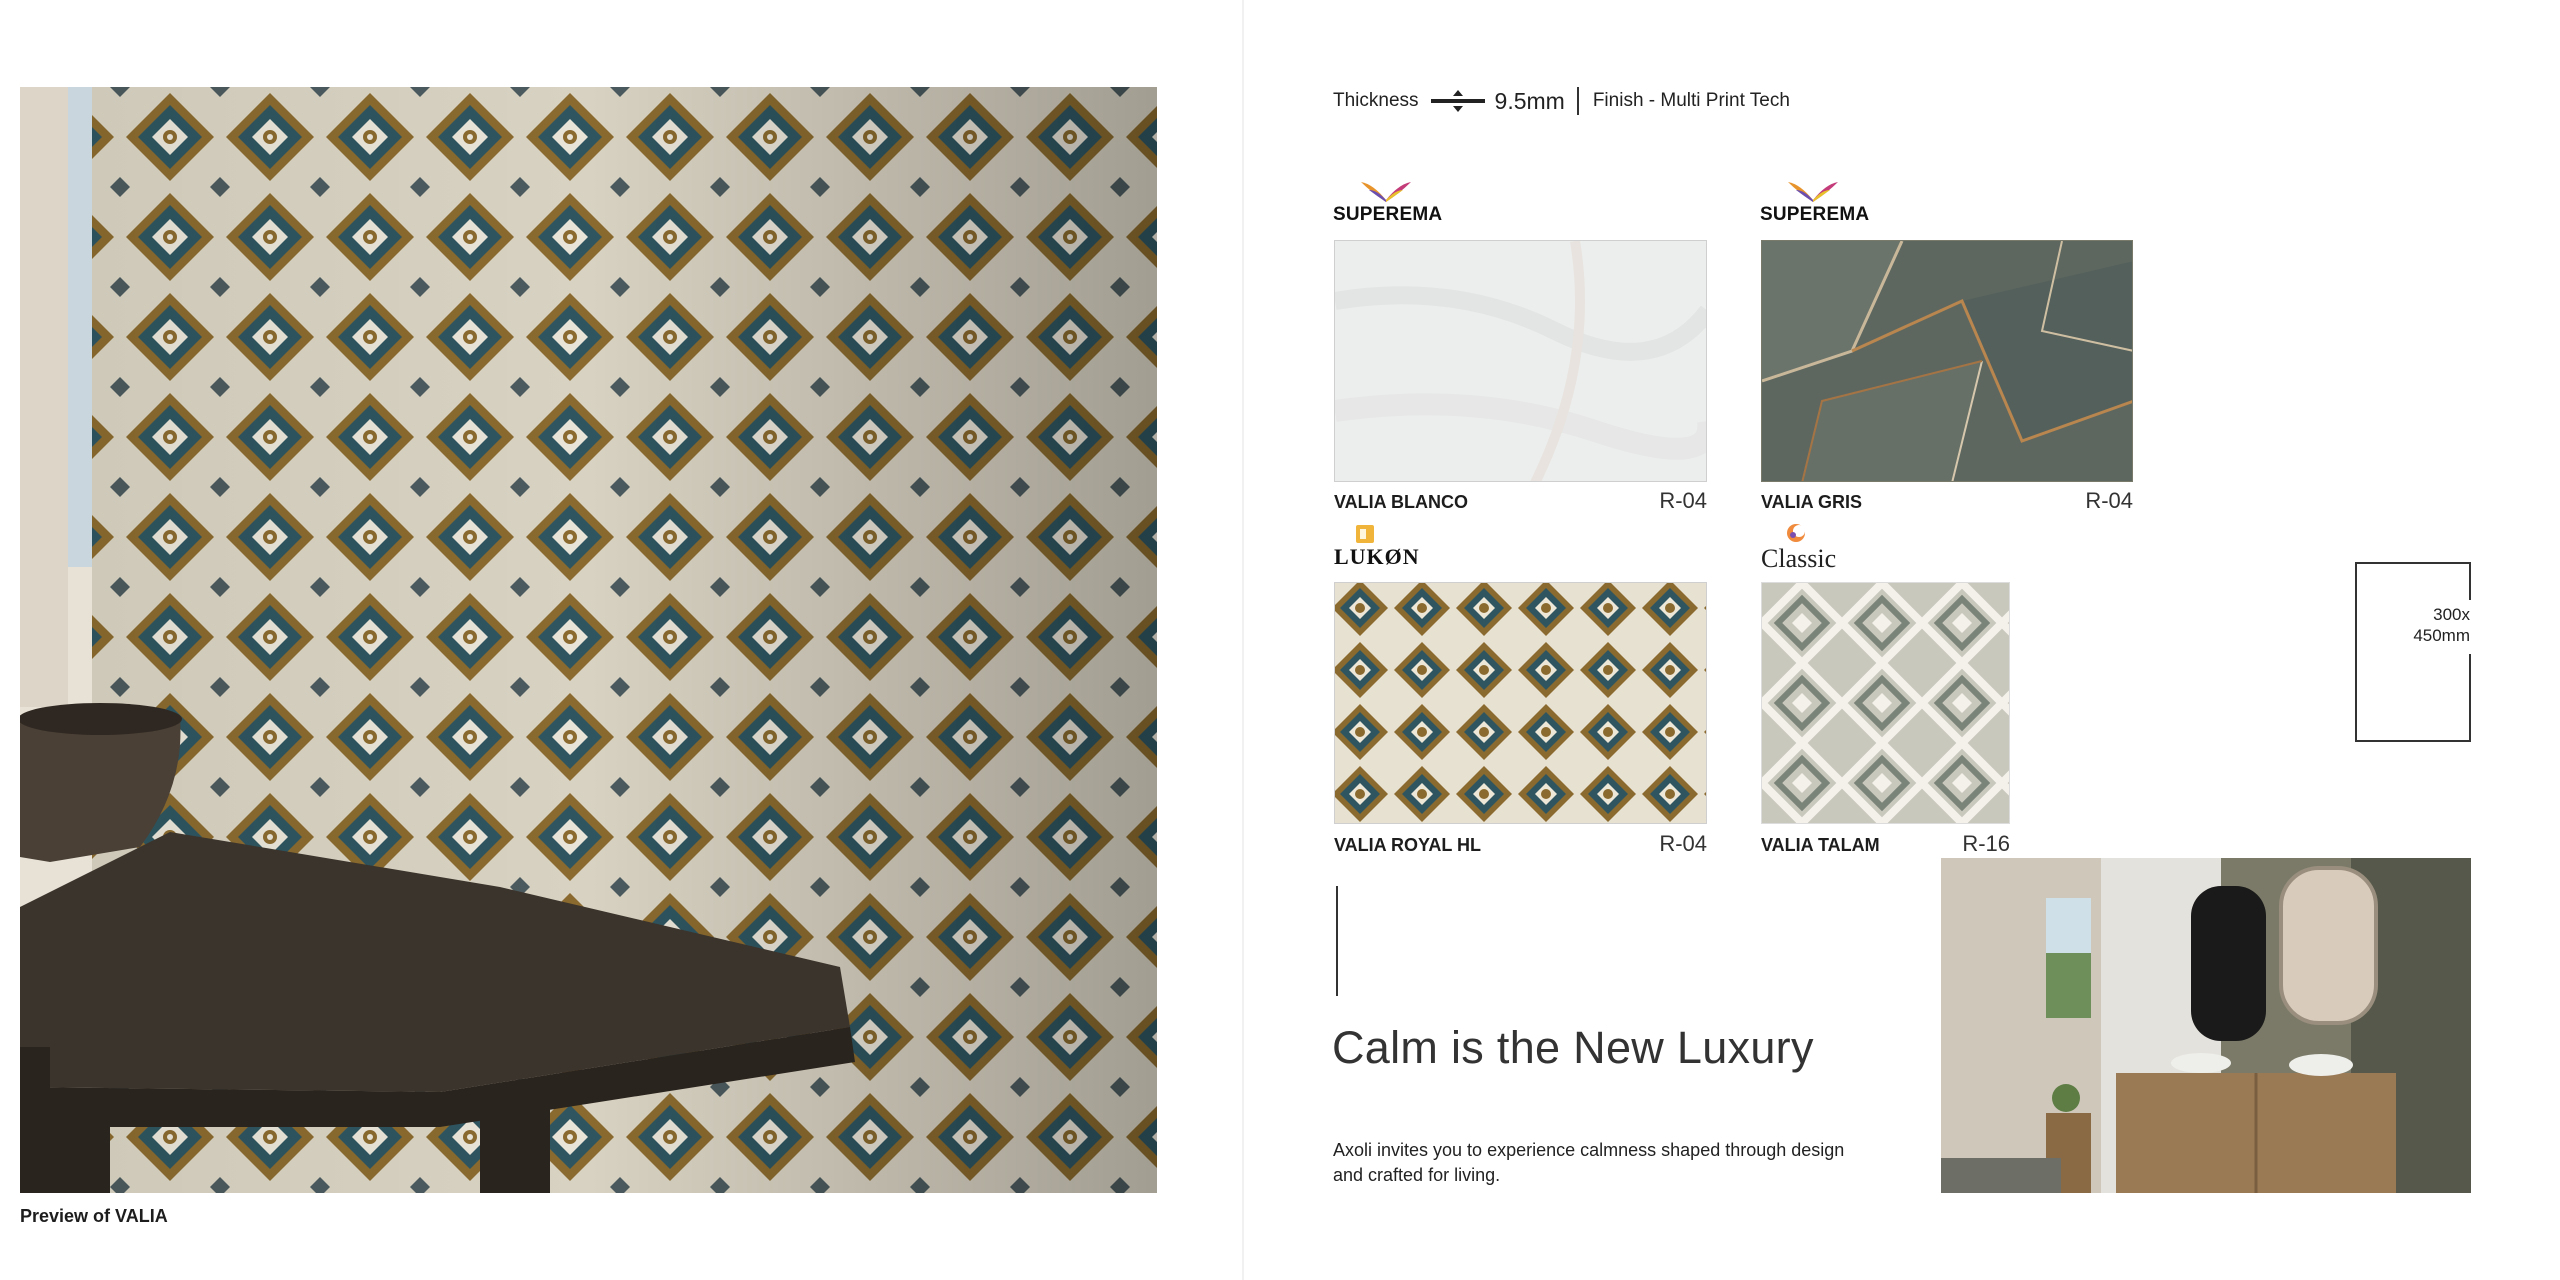  What do you see at coordinates (2424, 625) in the screenshot?
I see `size-label: 300x 450mm` at bounding box center [2424, 625].